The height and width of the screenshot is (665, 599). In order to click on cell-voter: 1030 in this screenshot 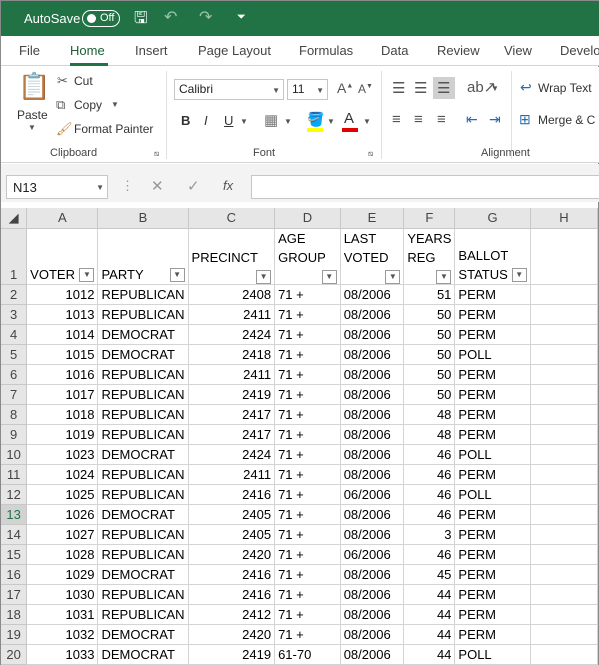, I will do `click(62, 594)`.